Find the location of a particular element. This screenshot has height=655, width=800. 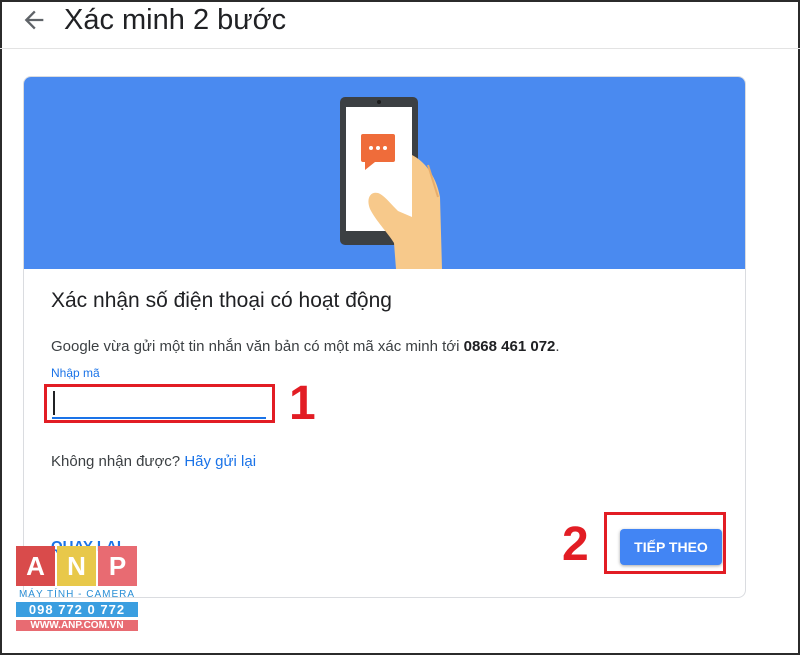

logo-letters: A N P is located at coordinates (77, 566).